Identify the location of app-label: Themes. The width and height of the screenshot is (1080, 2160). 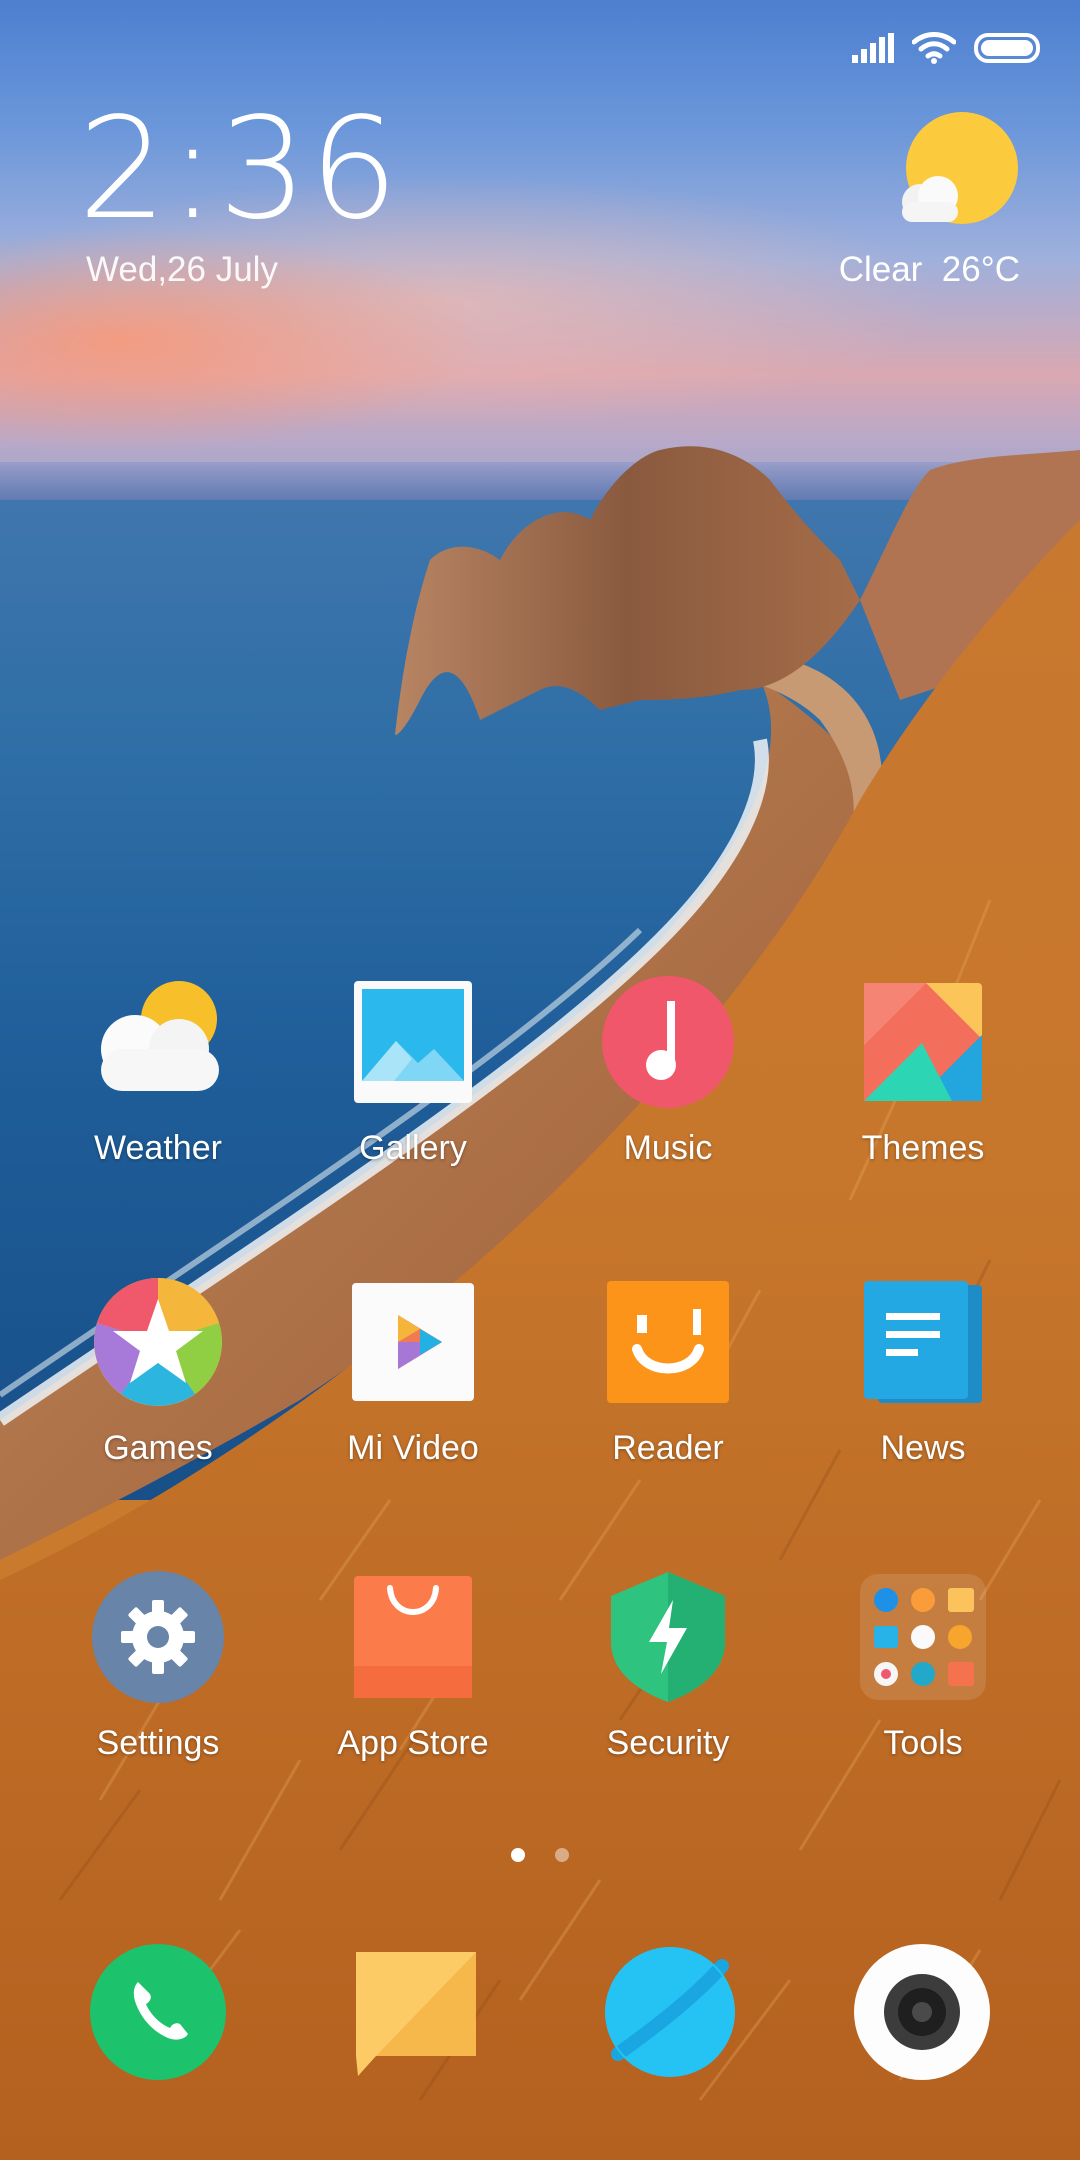
(923, 1148).